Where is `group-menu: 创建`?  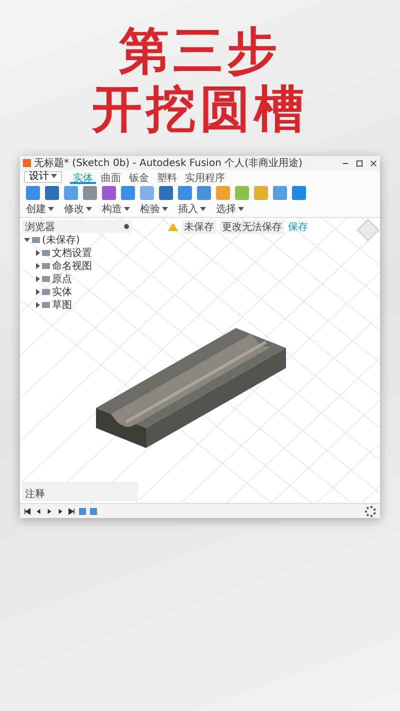
group-menu: 创建 is located at coordinates (40, 209).